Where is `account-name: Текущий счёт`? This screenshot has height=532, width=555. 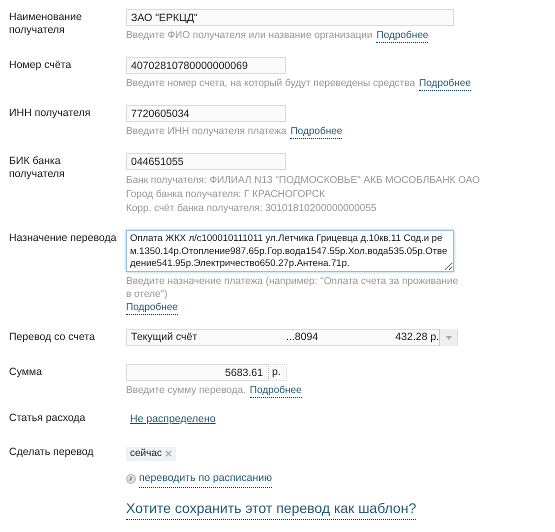 account-name: Текущий счёт is located at coordinates (164, 337).